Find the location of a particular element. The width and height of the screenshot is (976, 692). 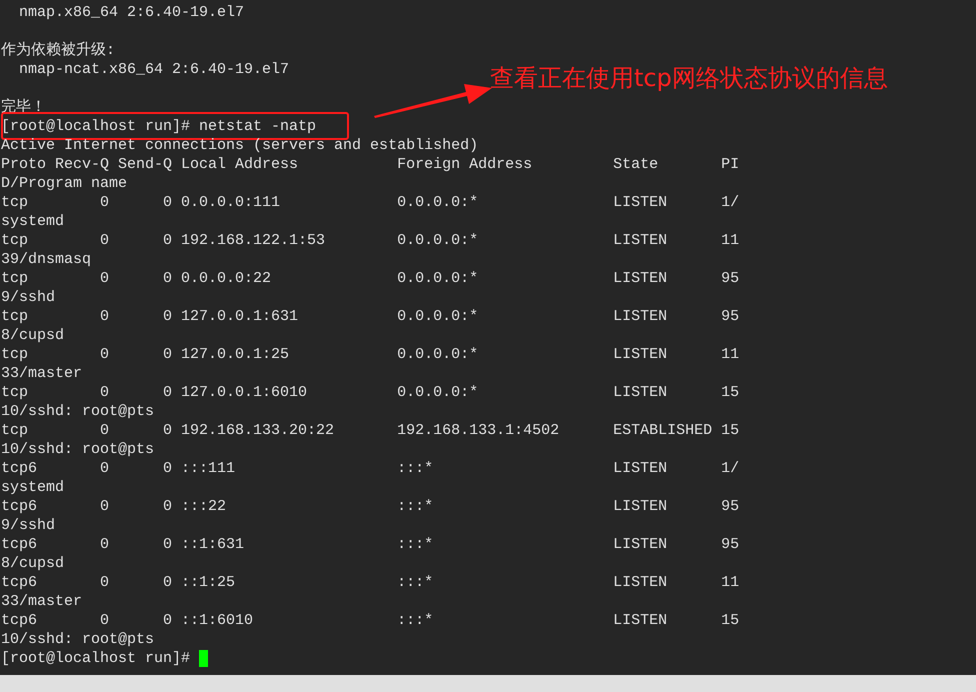

terminal-line: tcp 0 0 0.0.0.0:111 0.0.0.0:* LISTEN 1/ is located at coordinates (370, 202).